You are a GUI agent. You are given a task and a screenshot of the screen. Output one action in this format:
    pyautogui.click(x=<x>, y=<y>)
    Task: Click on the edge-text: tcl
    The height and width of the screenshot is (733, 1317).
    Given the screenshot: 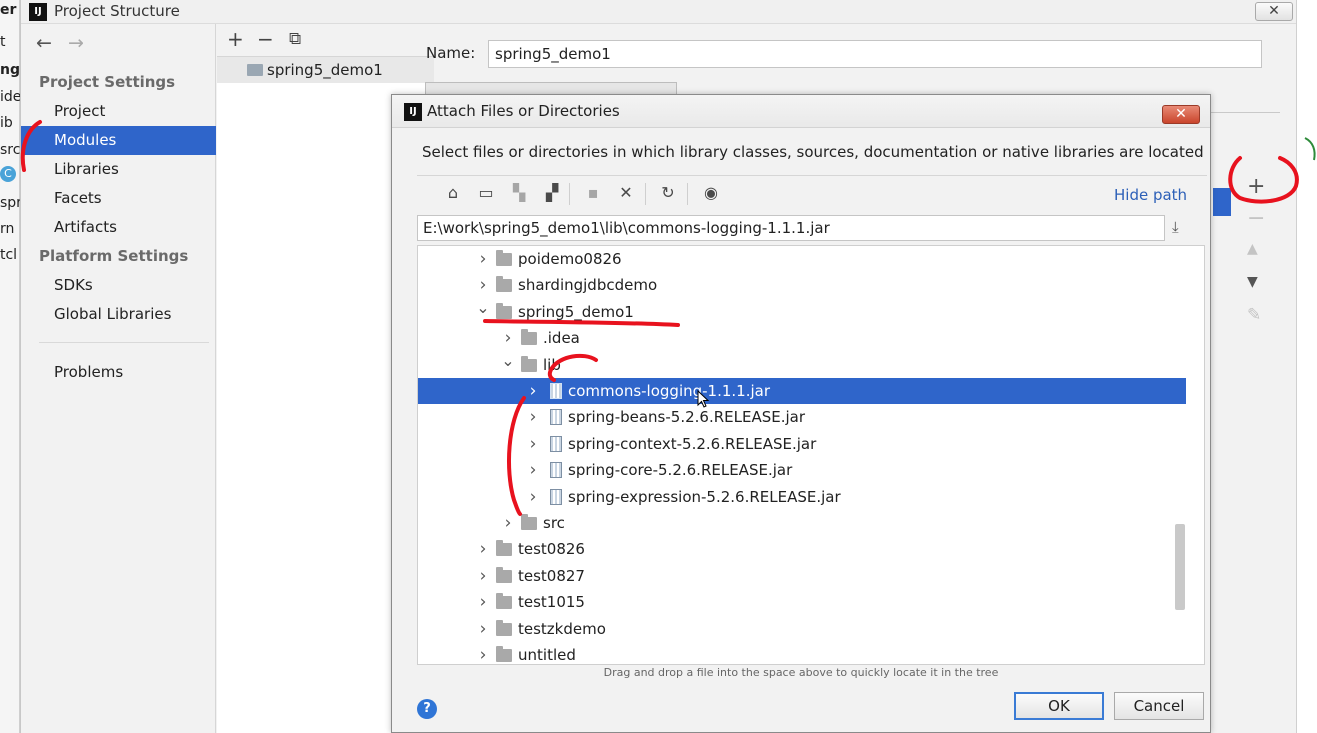 What is the action you would take?
    pyautogui.click(x=9, y=255)
    